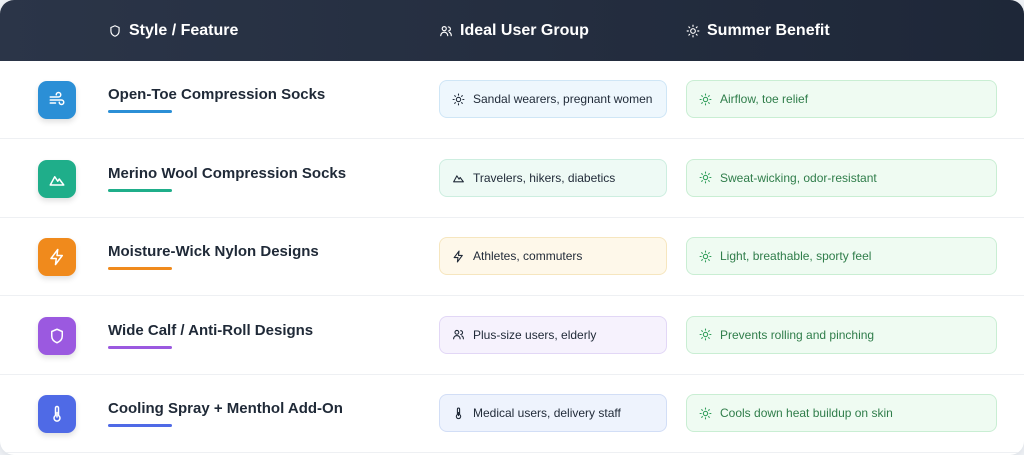 This screenshot has height=455, width=1024. Describe the element at coordinates (57, 100) in the screenshot. I see `wind-icon` at that location.